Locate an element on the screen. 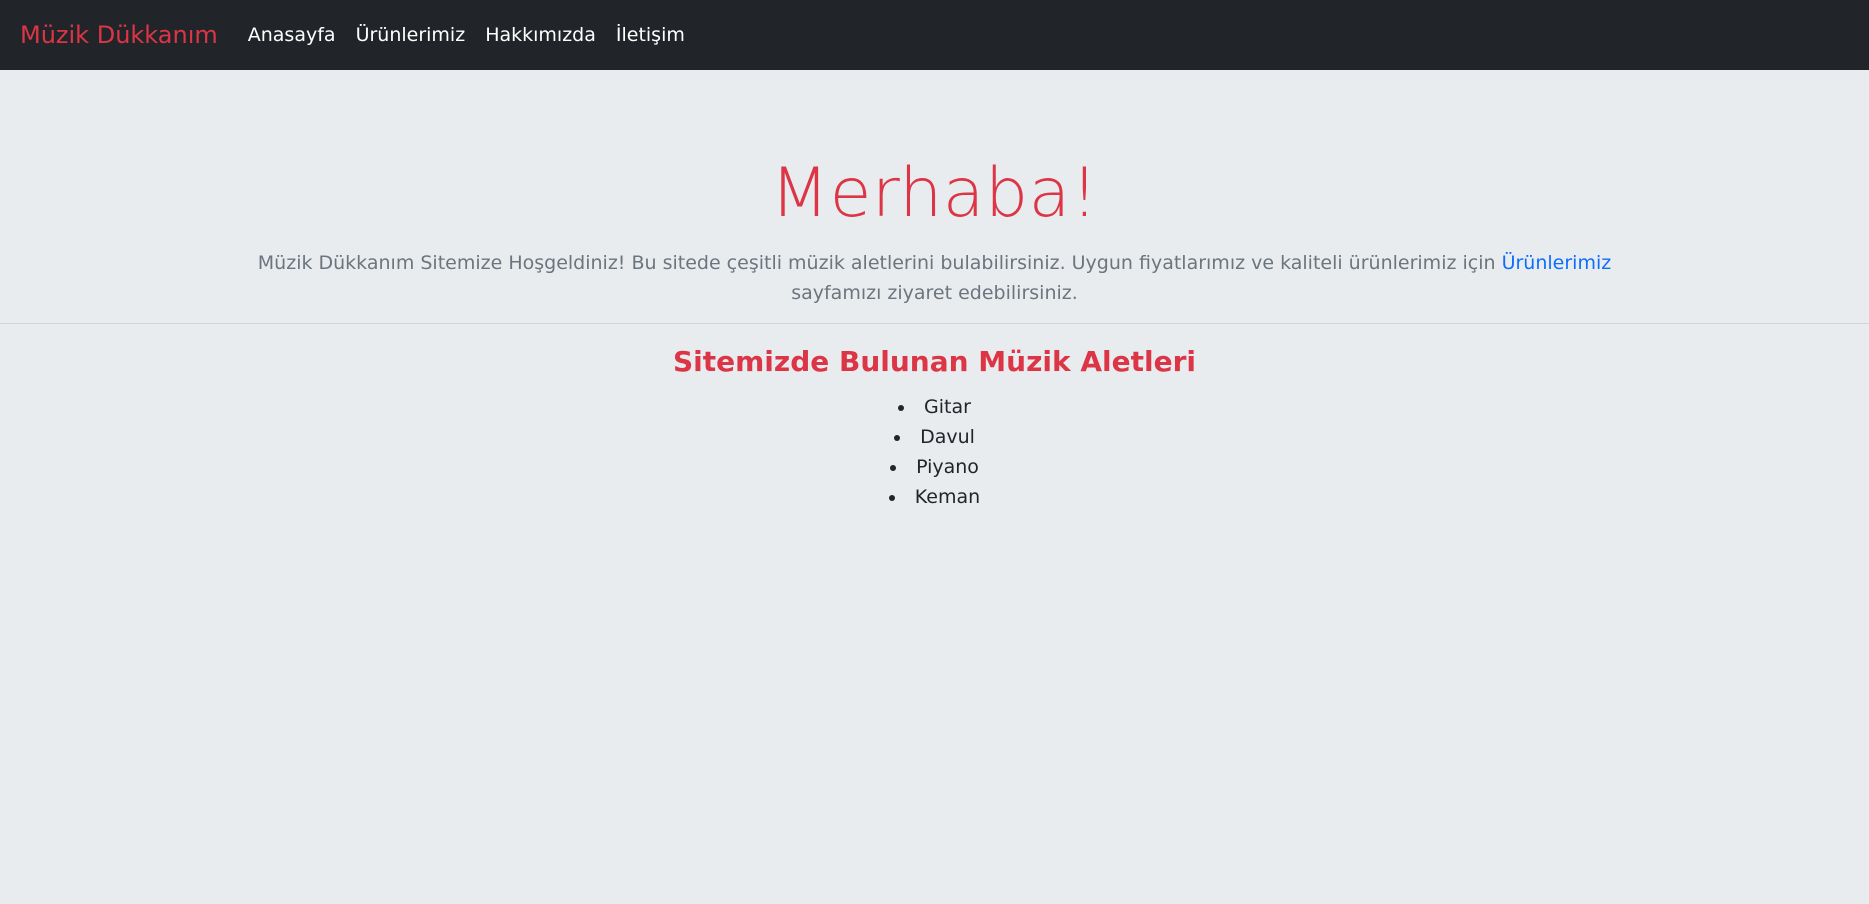  instrument-item-davul: Davul is located at coordinates (934, 437).